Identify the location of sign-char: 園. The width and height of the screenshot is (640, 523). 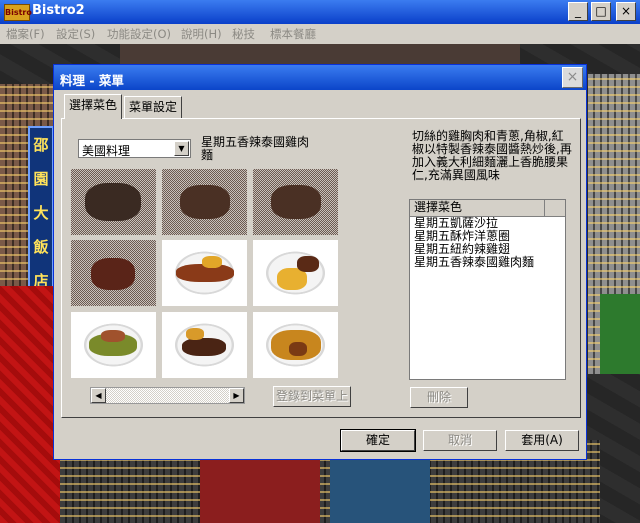
(41, 179).